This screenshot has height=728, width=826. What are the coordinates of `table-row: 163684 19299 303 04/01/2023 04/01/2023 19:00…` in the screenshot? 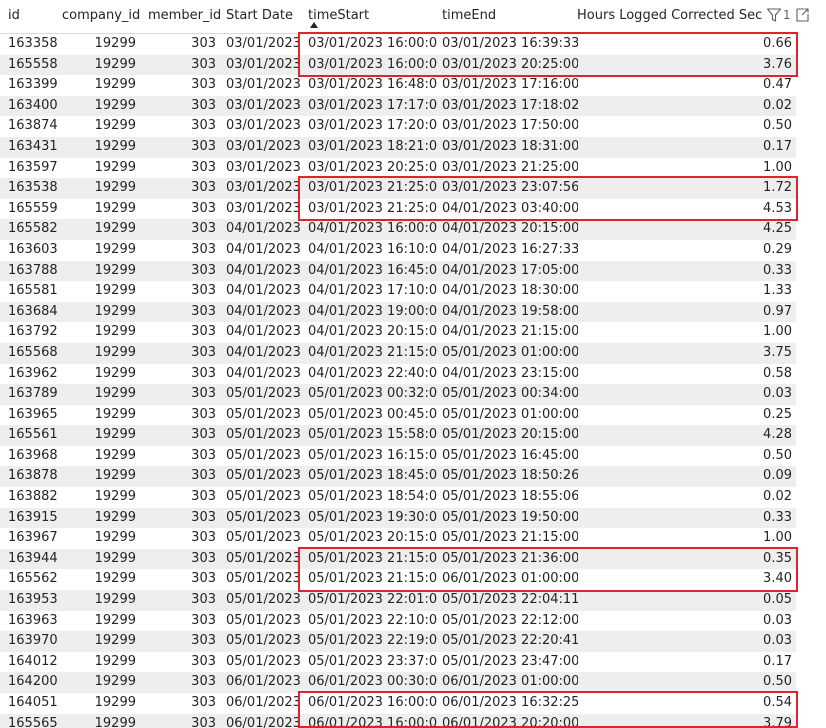 It's located at (398, 312).